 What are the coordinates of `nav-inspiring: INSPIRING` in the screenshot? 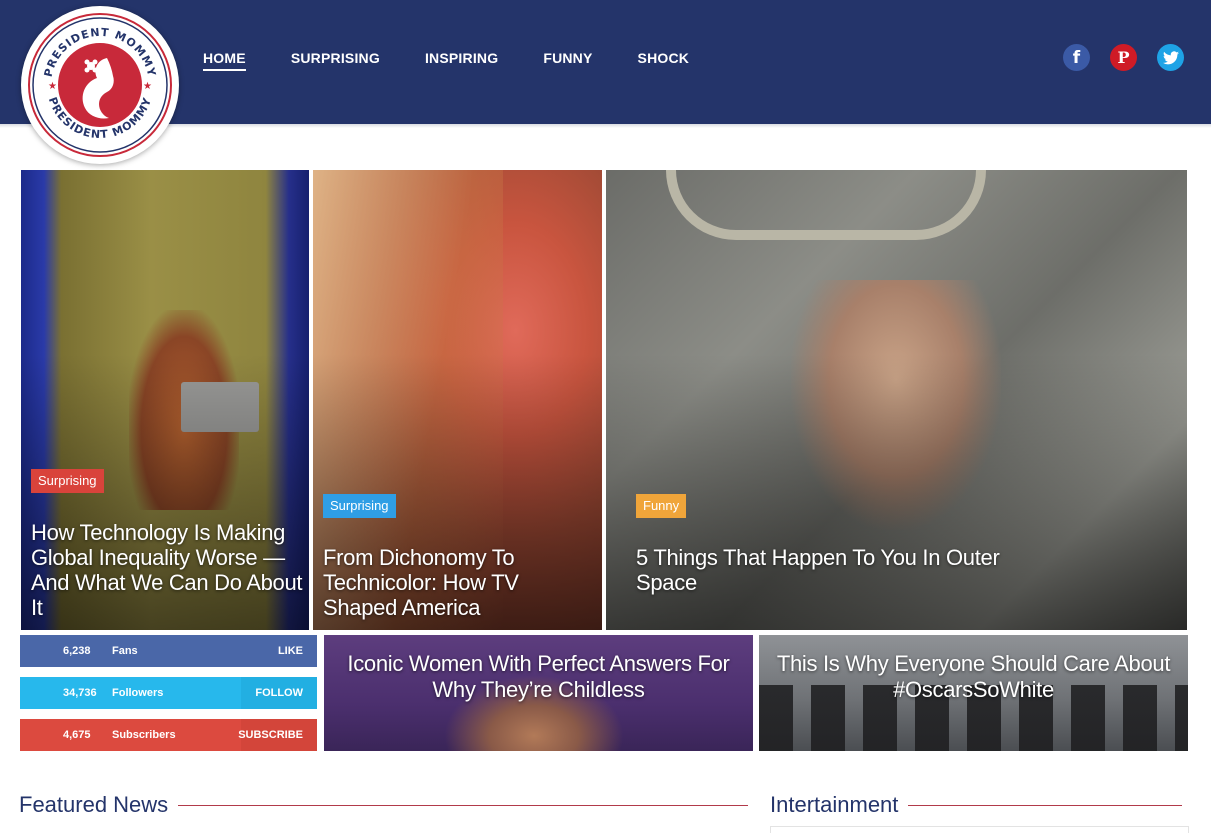 It's located at (461, 60).